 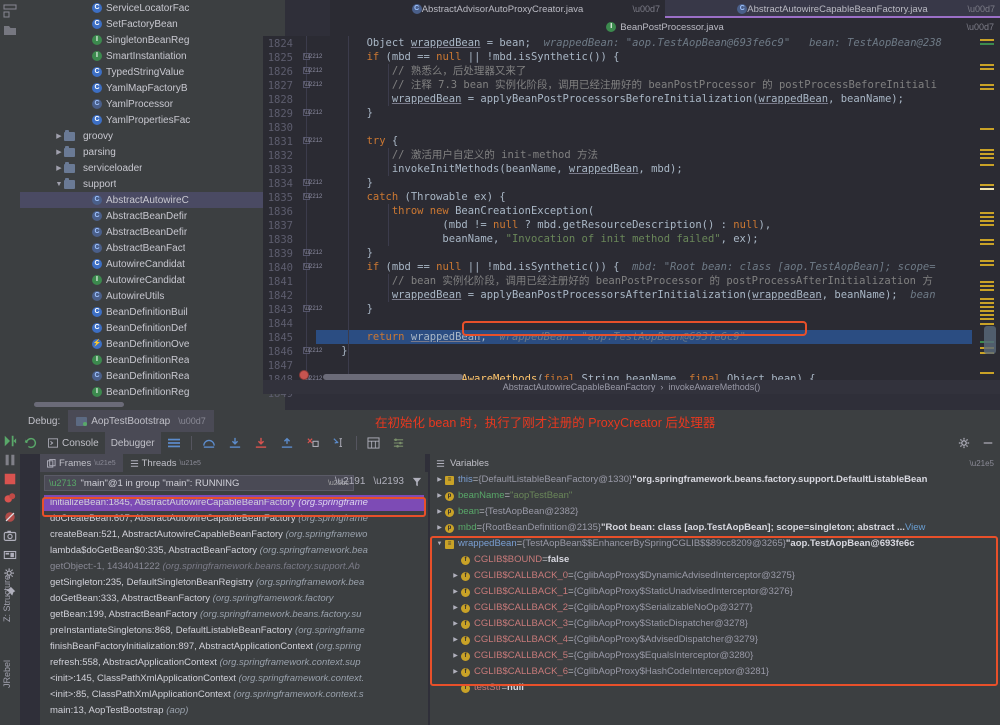 What do you see at coordinates (644, 71) in the screenshot?
I see `code-line: // 熟悉么，后处理器又来了` at bounding box center [644, 71].